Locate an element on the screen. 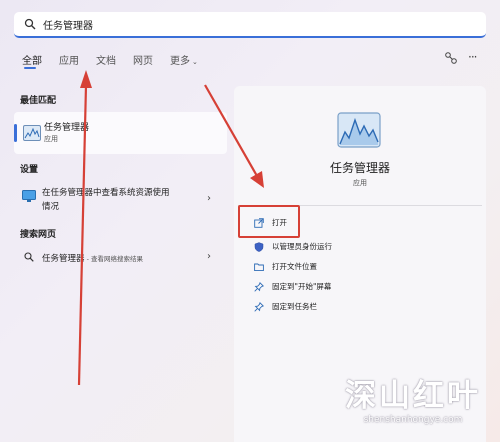  arrow-up-line is located at coordinates (82, 235).